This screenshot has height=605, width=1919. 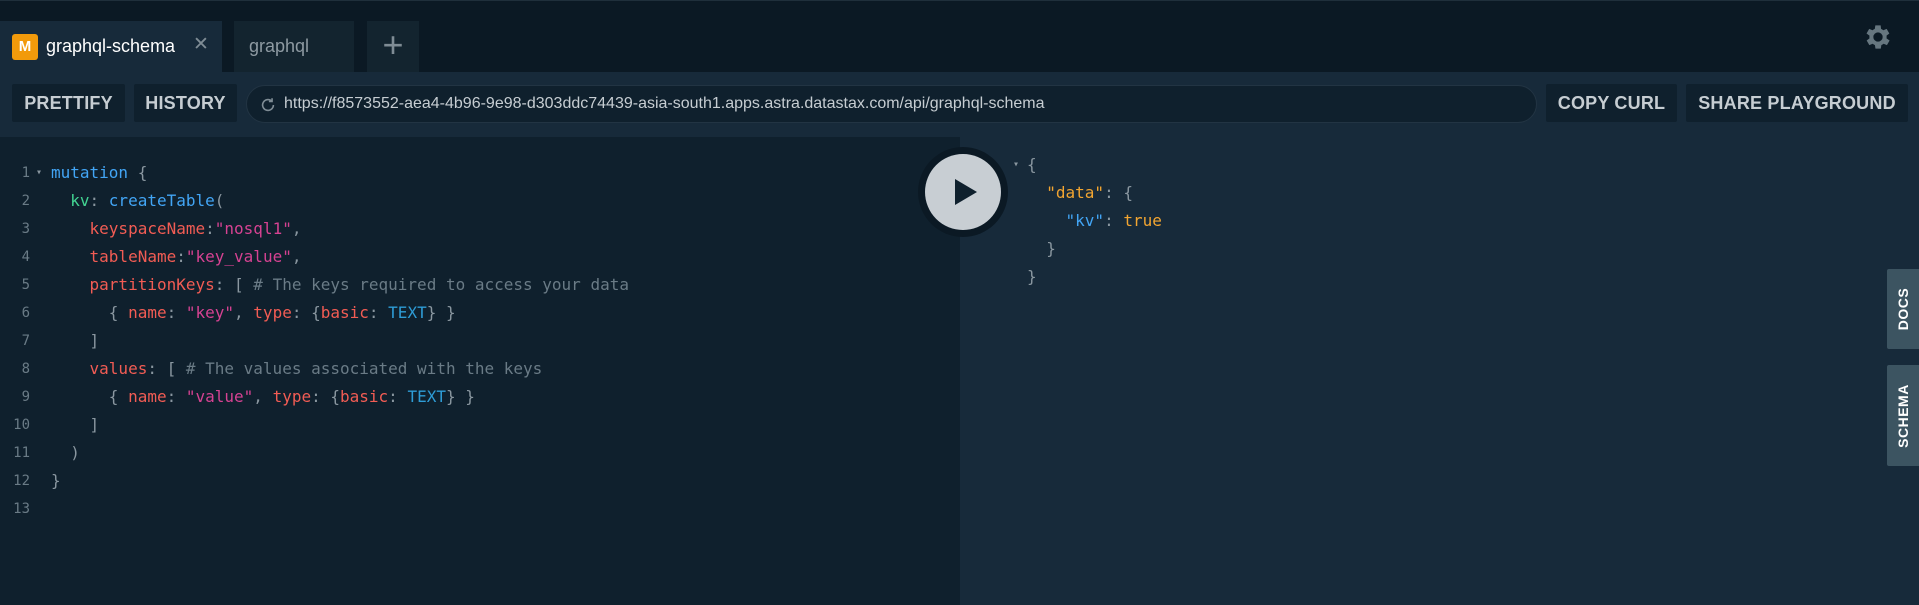 What do you see at coordinates (25, 201) in the screenshot?
I see `line-number: 2` at bounding box center [25, 201].